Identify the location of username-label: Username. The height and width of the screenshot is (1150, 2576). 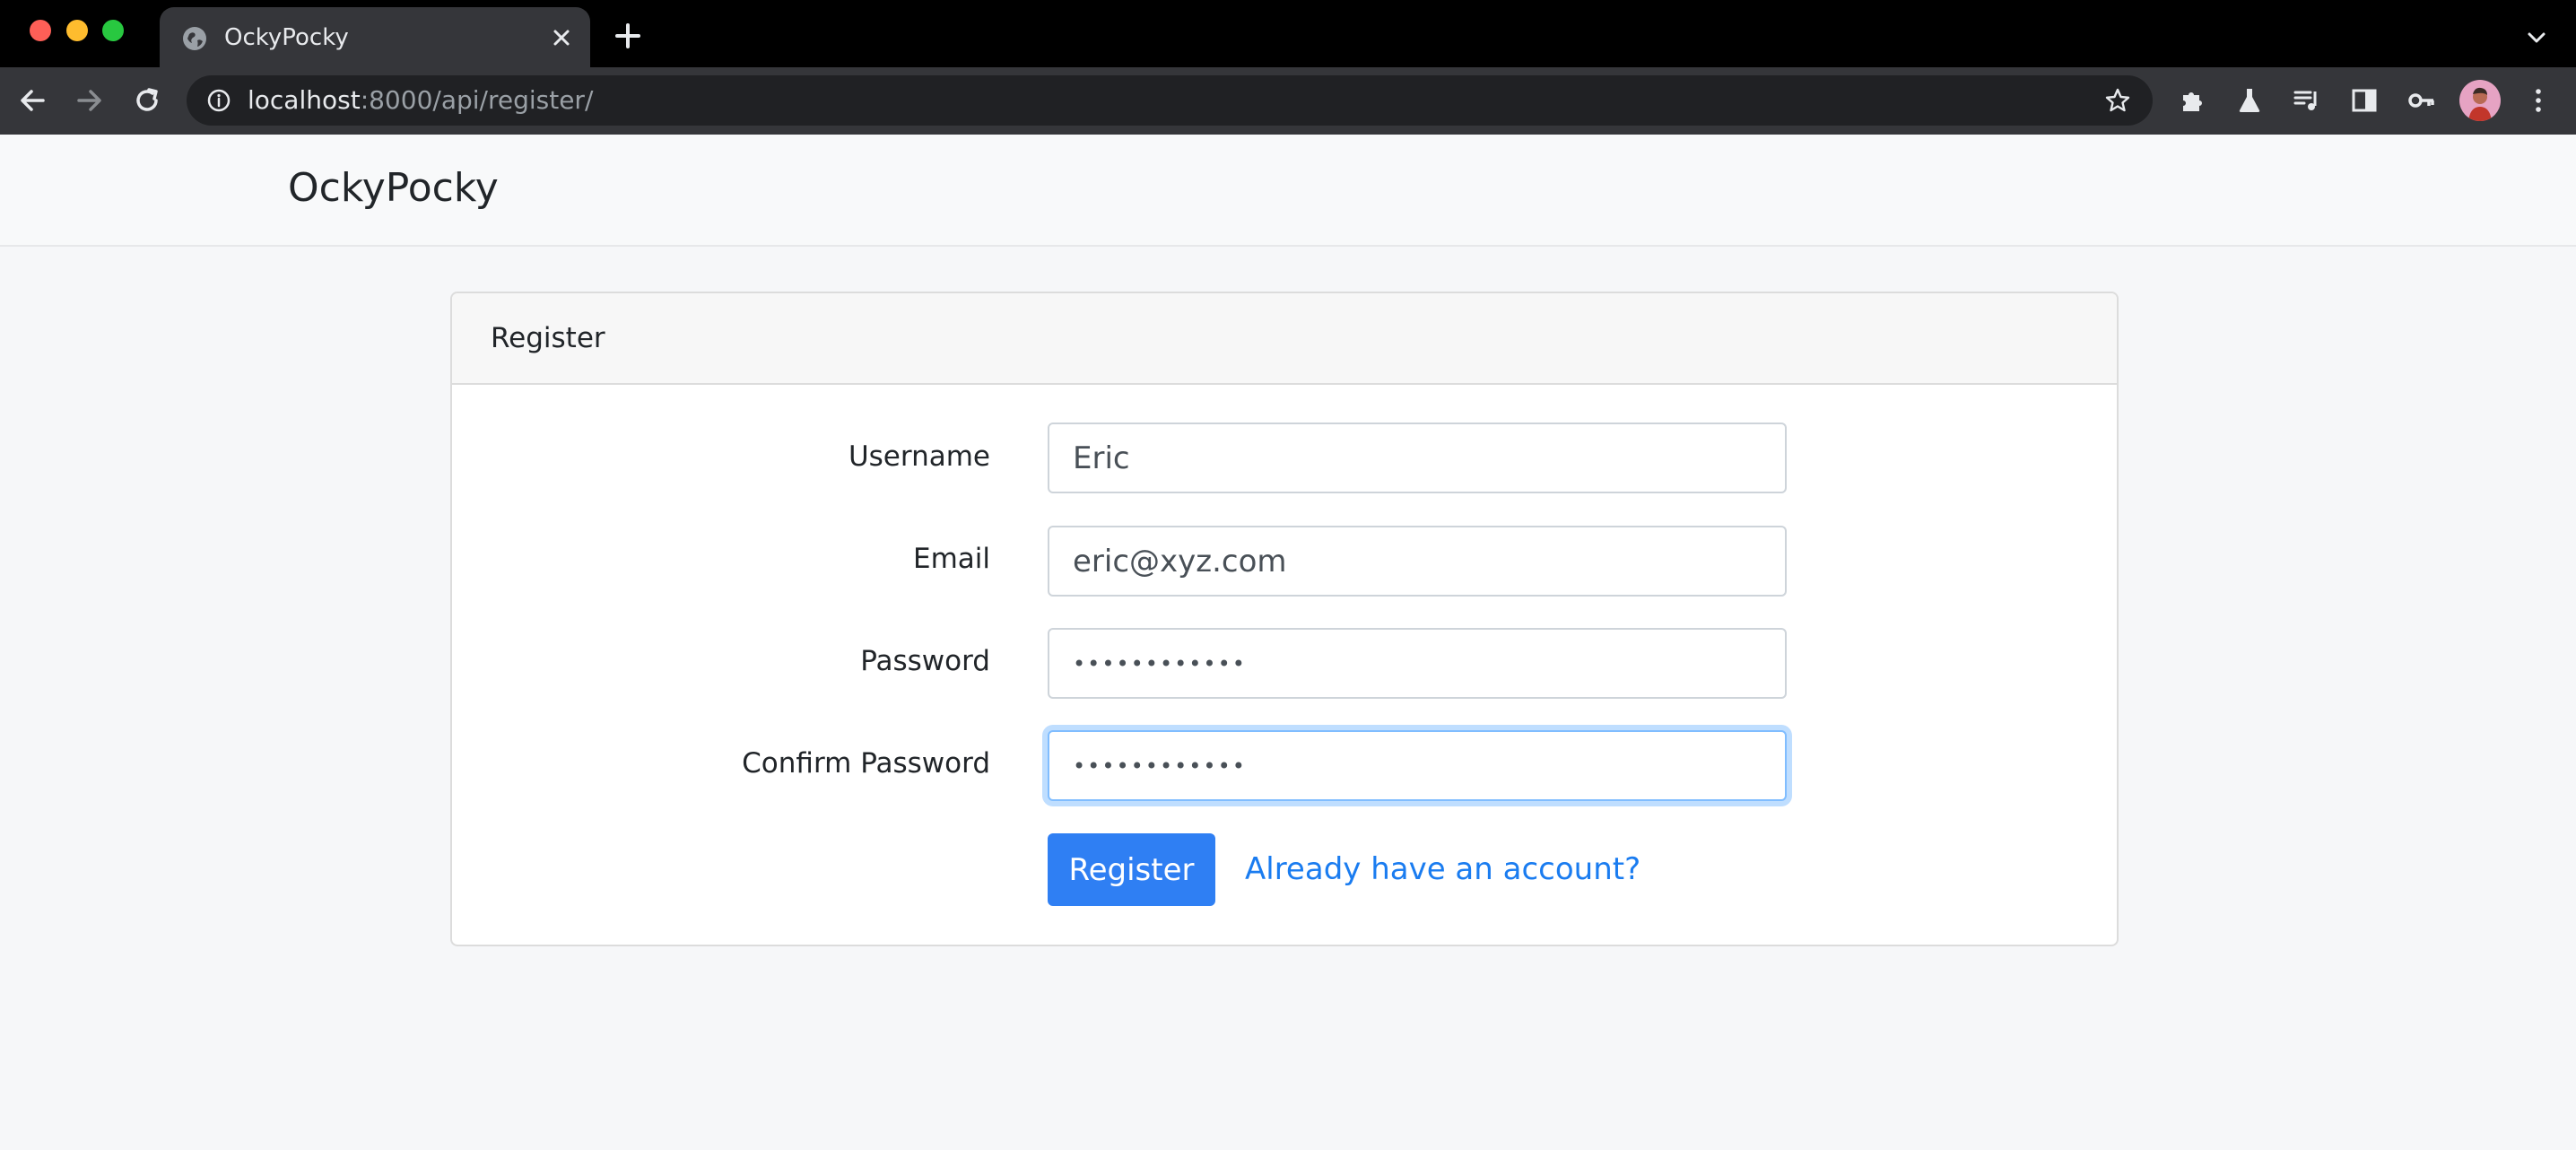
(919, 456).